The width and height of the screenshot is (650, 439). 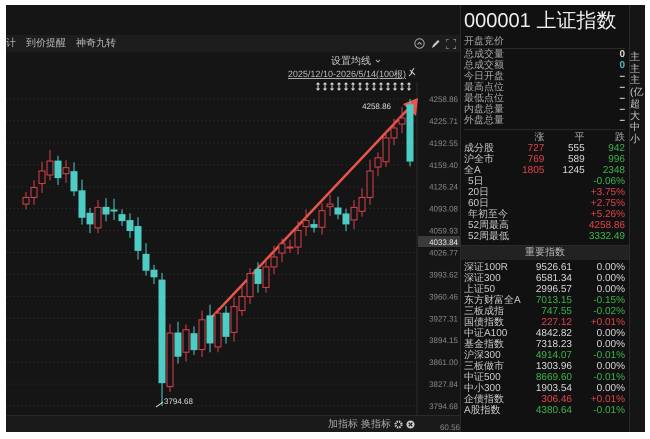 I want to click on index-name: 企债指数, so click(x=493, y=399).